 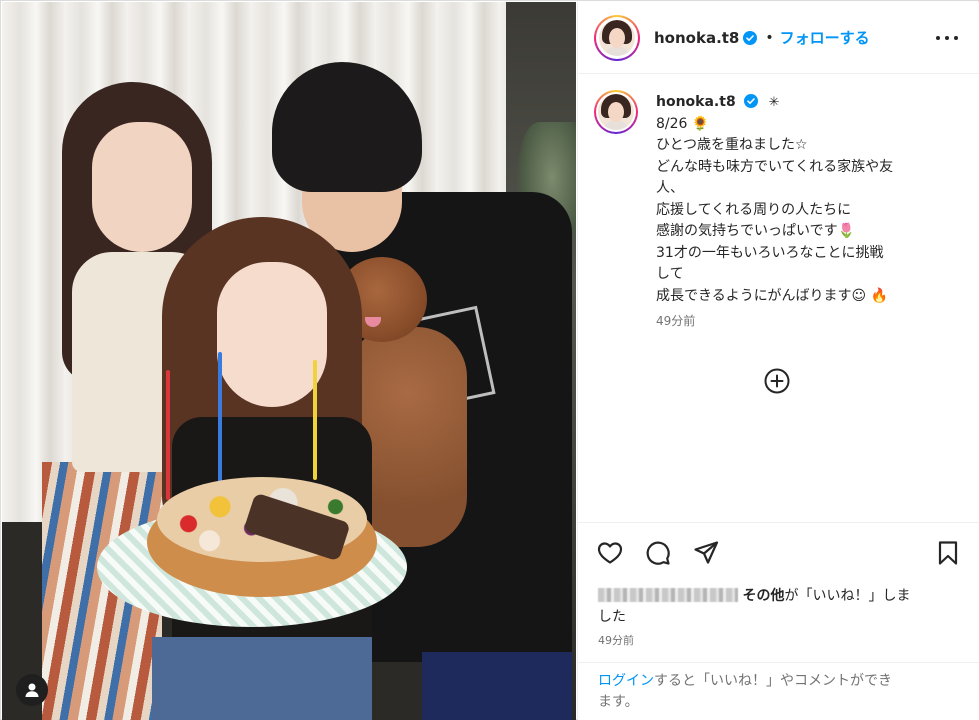 What do you see at coordinates (772, 295) in the screenshot?
I see `caption-line: 成長できるようにがんばります☺ 🔥` at bounding box center [772, 295].